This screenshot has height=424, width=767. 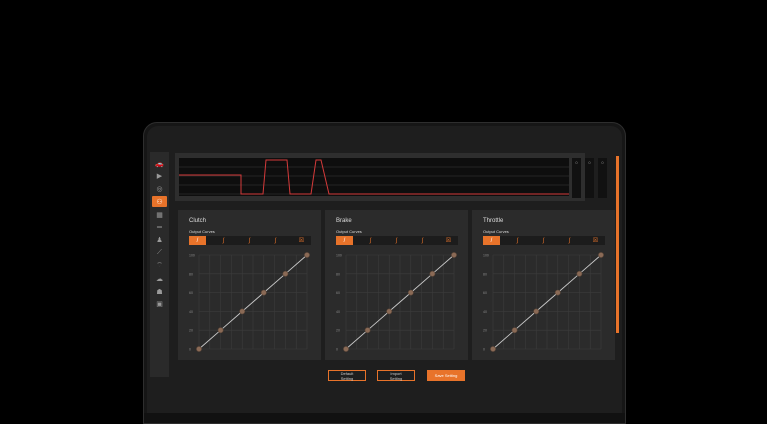 What do you see at coordinates (159, 227) in the screenshot?
I see `sidebar-handbrake-icon: ═` at bounding box center [159, 227].